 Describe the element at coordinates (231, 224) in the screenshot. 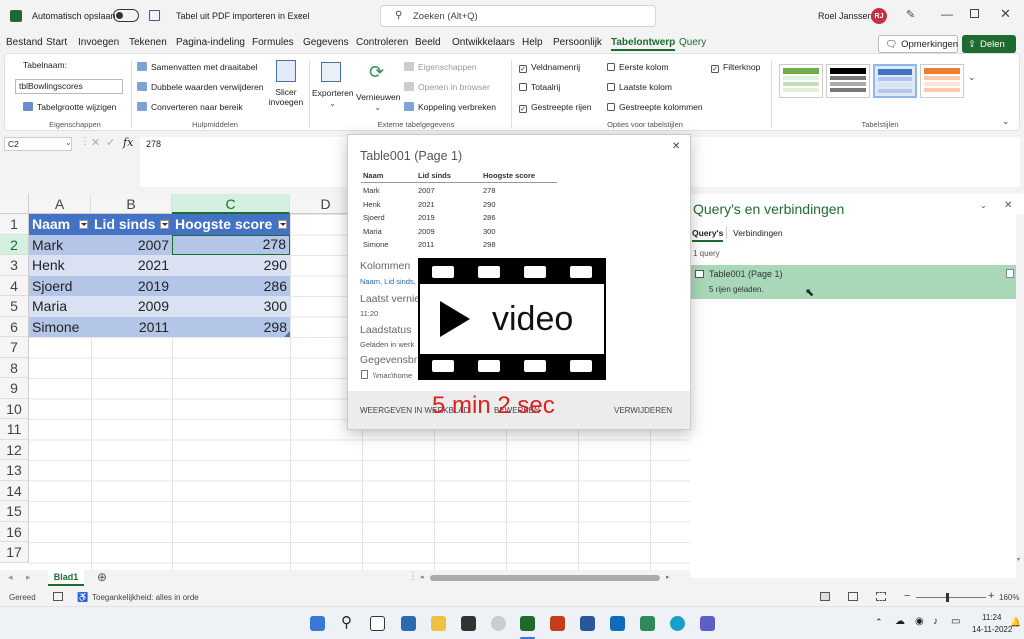

I see `table-header-cell: Hoogste score` at that location.